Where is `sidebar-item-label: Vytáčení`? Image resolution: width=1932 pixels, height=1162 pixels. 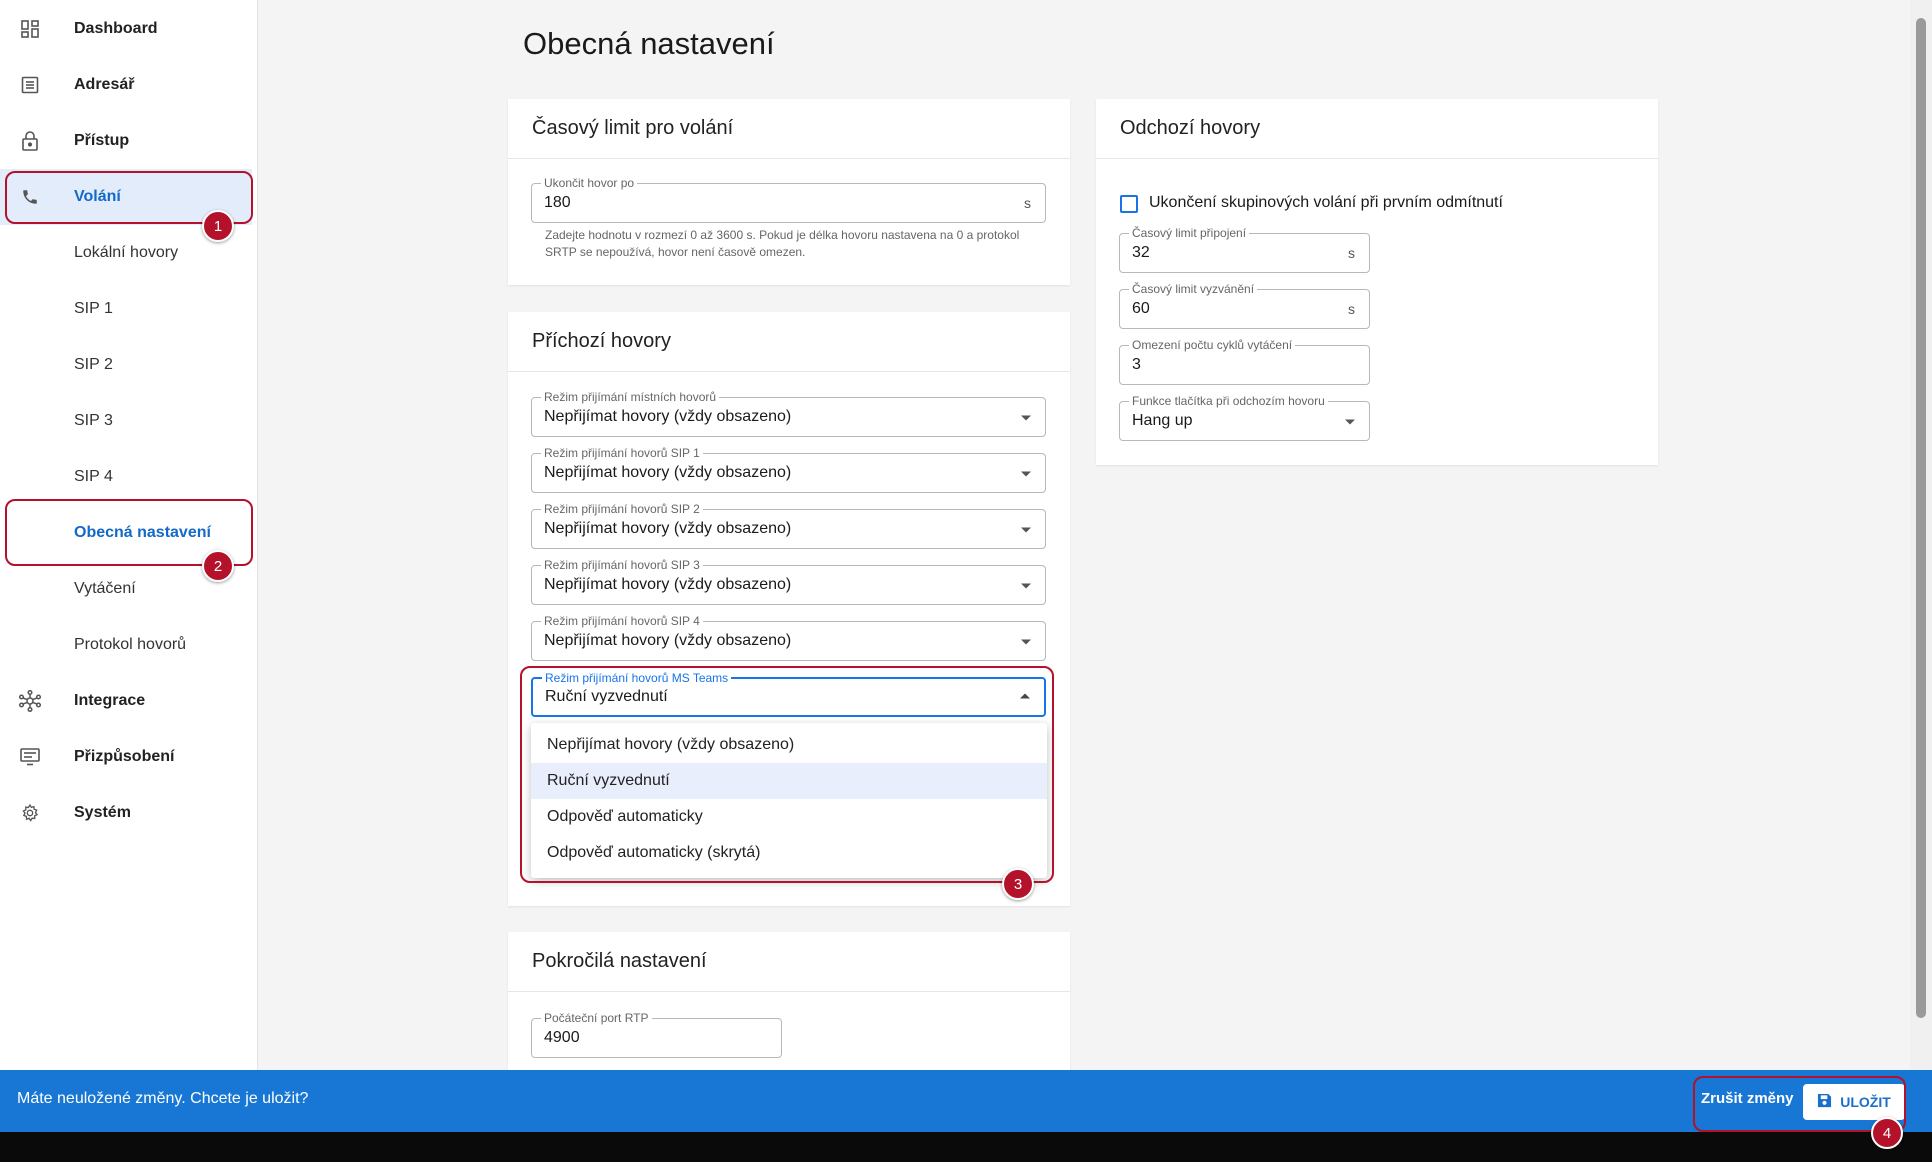 sidebar-item-label: Vytáčení is located at coordinates (105, 588).